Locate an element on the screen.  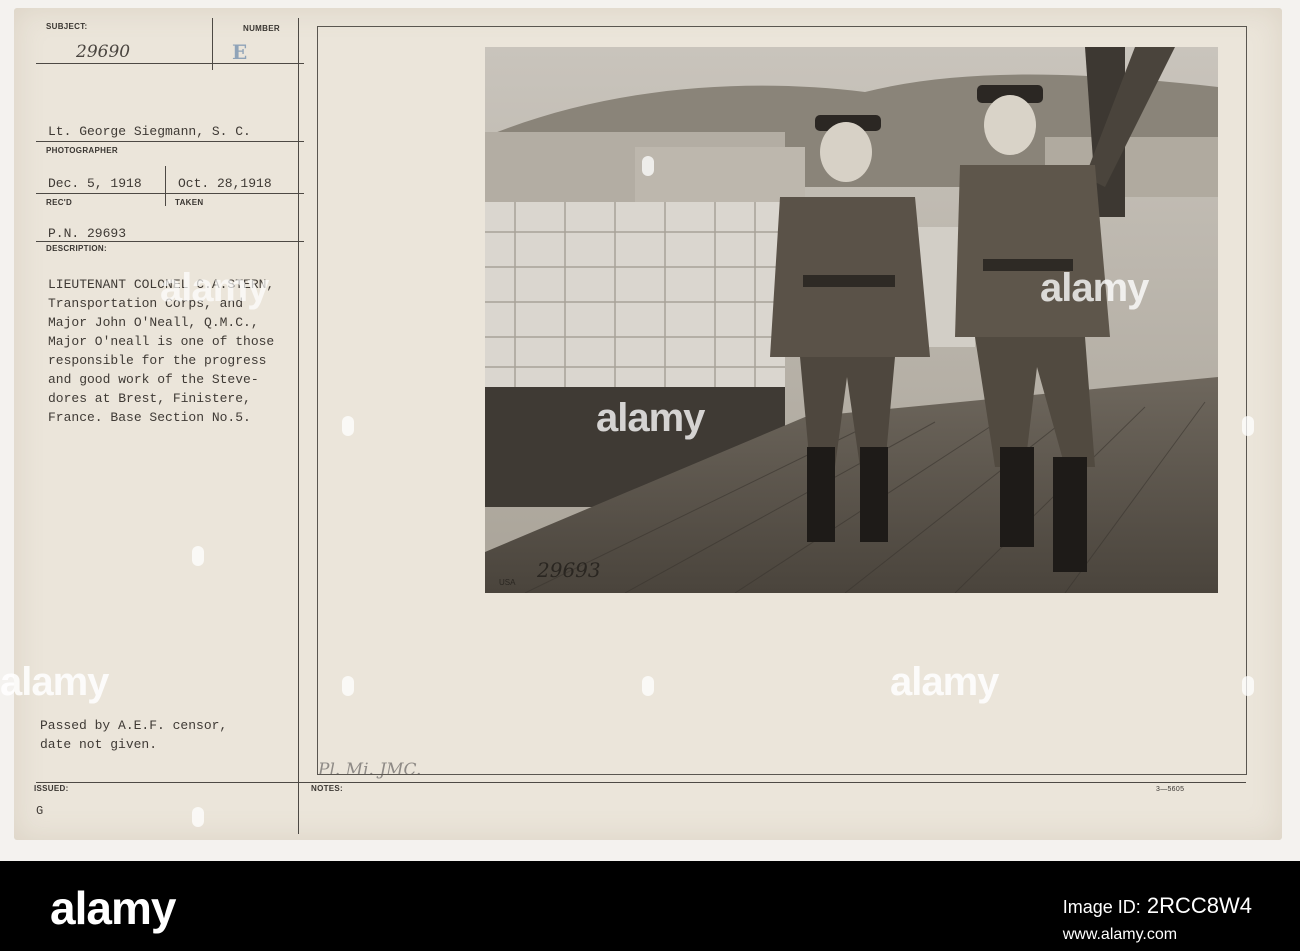
footer-logo: alamy is located at coordinates (113, 908).